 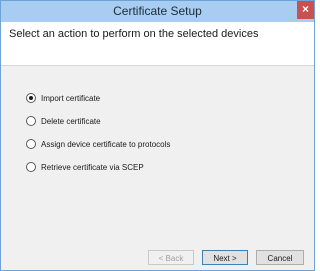 I want to click on next-button: Next >, so click(x=225, y=257).